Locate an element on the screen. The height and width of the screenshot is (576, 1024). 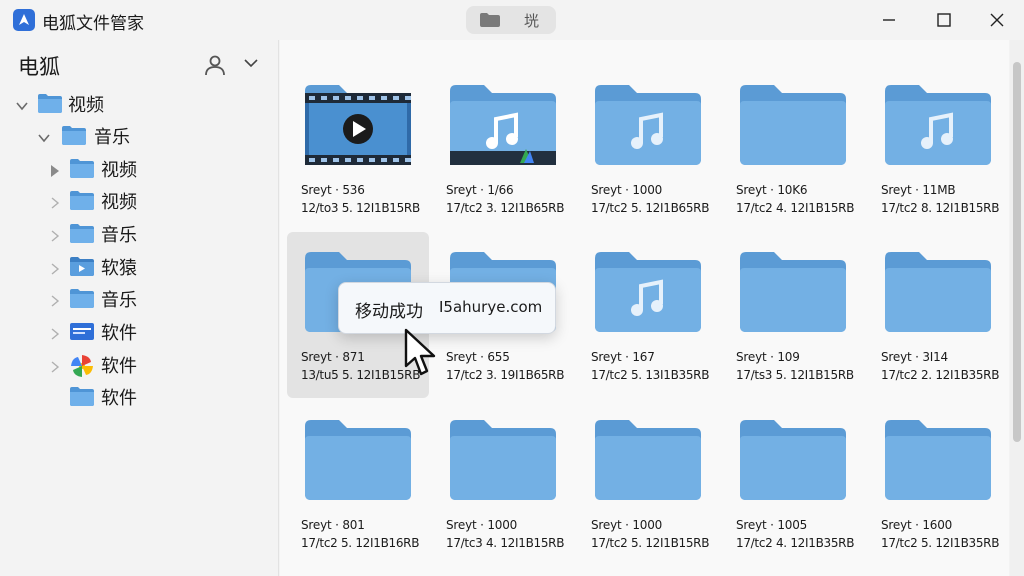
pinwheel-app-icon is located at coordinates (82, 365).